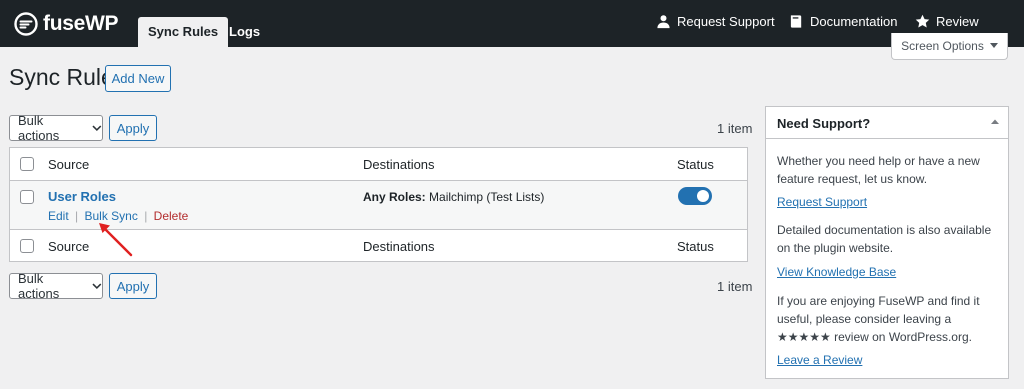  I want to click on annotation-arrow-icon, so click(116, 240).